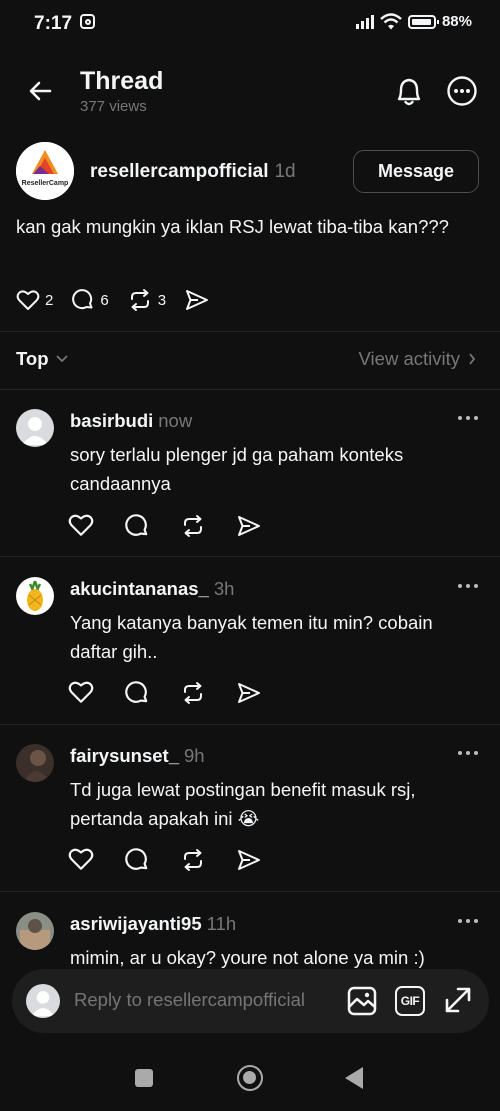  What do you see at coordinates (144, 1078) in the screenshot?
I see `recents-icon` at bounding box center [144, 1078].